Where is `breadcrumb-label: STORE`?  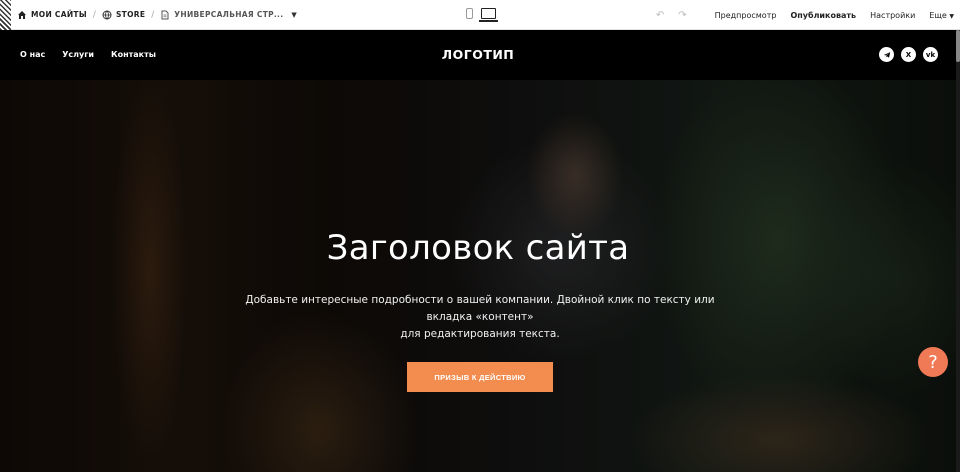 breadcrumb-label: STORE is located at coordinates (130, 14).